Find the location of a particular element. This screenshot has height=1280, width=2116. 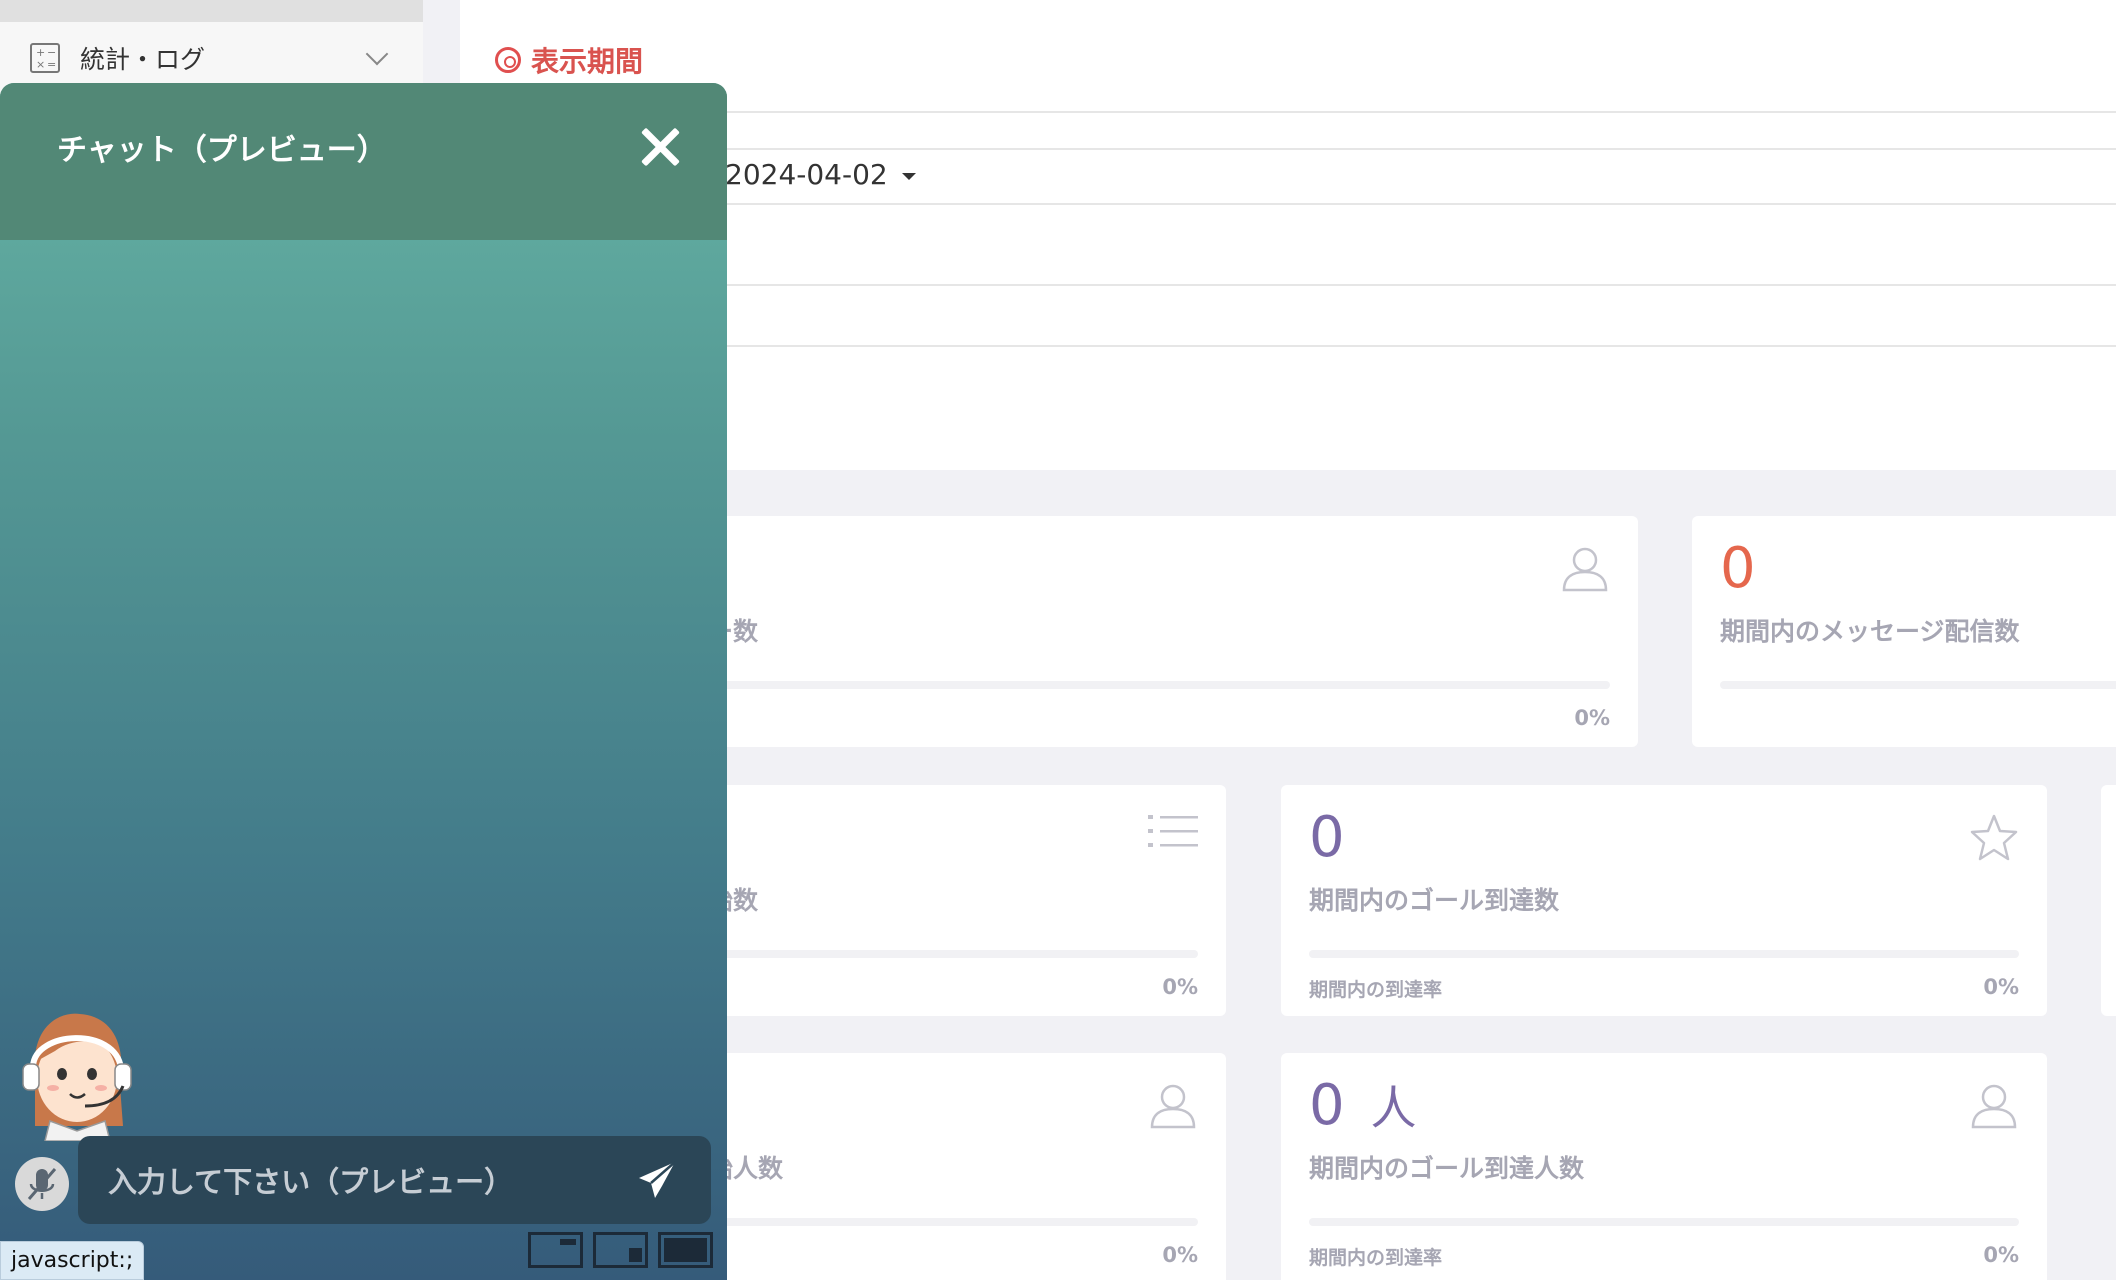

chat-input-placeholder: 入力して下さい（プレビュー） is located at coordinates (311, 1182).